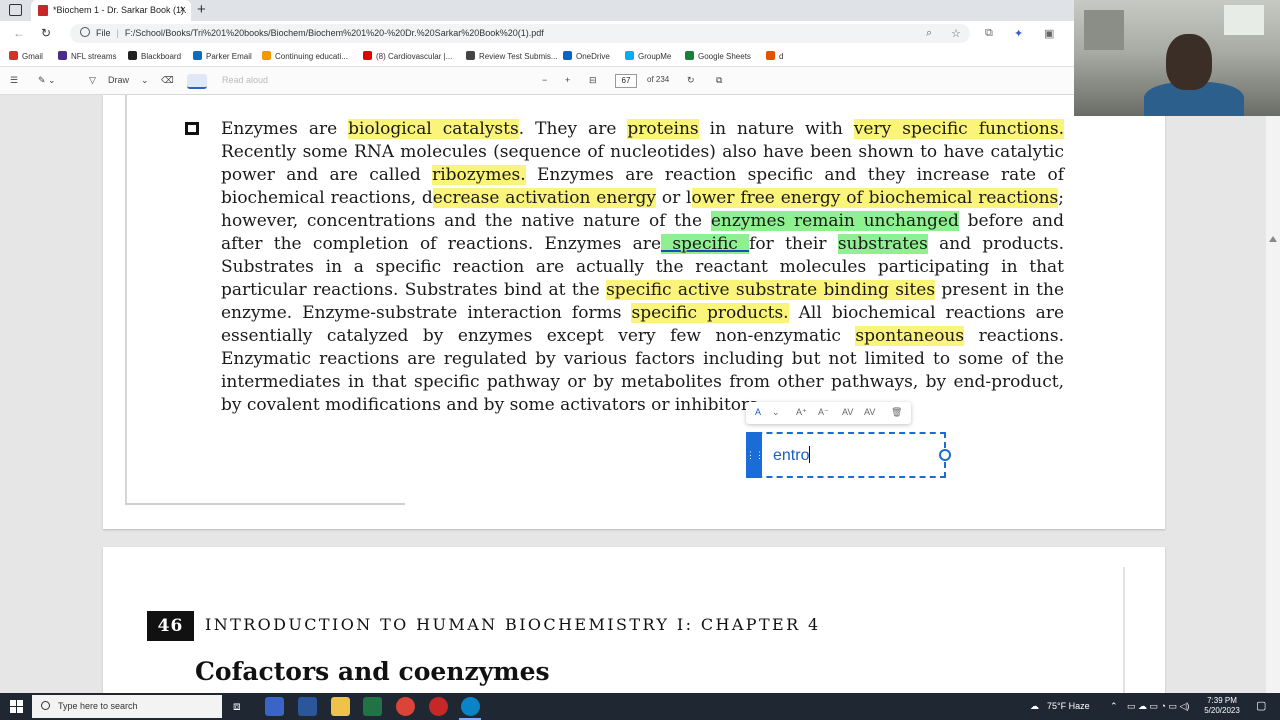 Image resolution: width=1280 pixels, height=720 pixels. Describe the element at coordinates (307, 706) in the screenshot. I see `word-icon` at that location.